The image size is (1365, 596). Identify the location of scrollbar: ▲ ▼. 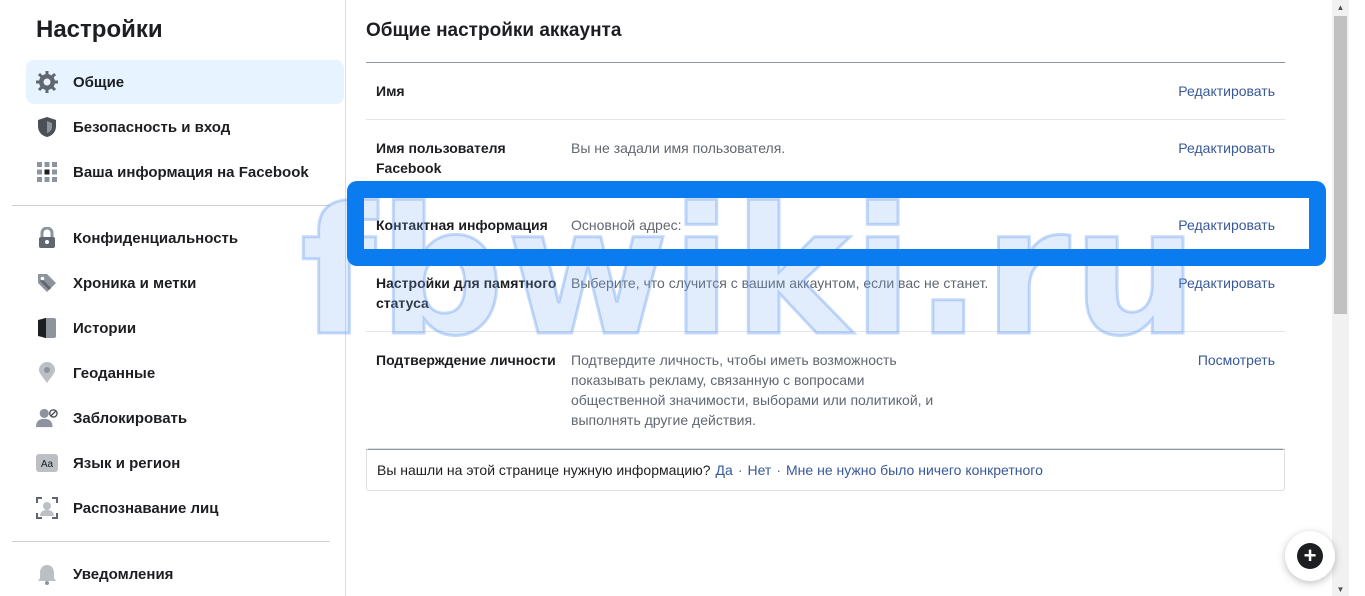
(1340, 298).